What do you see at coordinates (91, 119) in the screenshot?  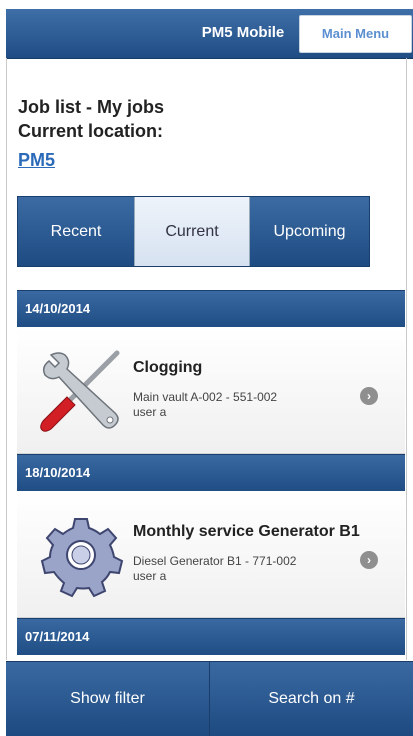 I see `page-heading: Job list - My jobs Current location:` at bounding box center [91, 119].